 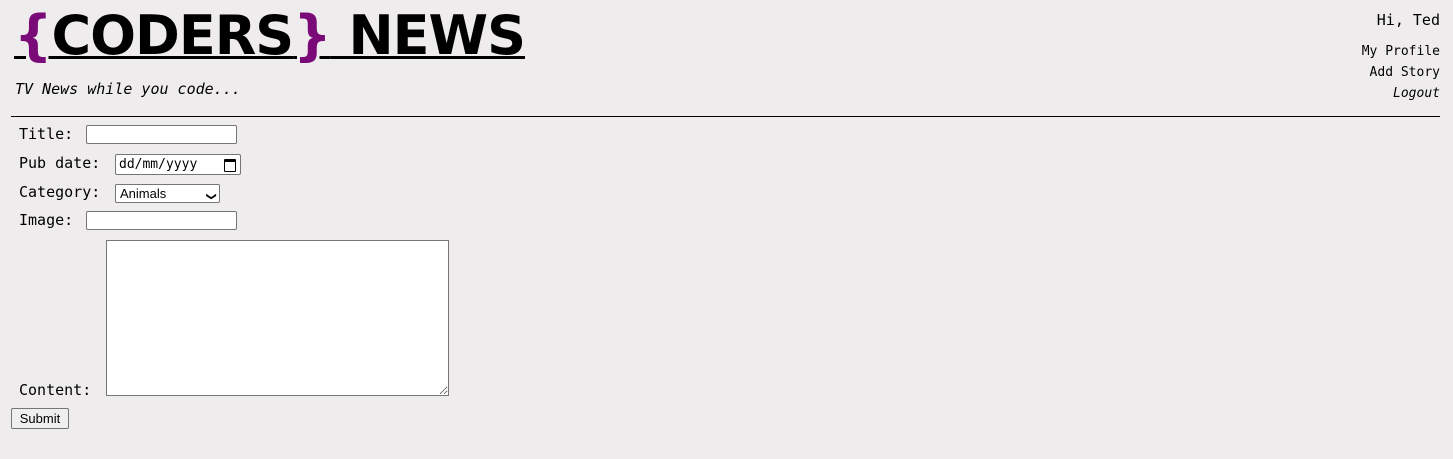 I want to click on category-label: Category:, so click(x=60, y=192).